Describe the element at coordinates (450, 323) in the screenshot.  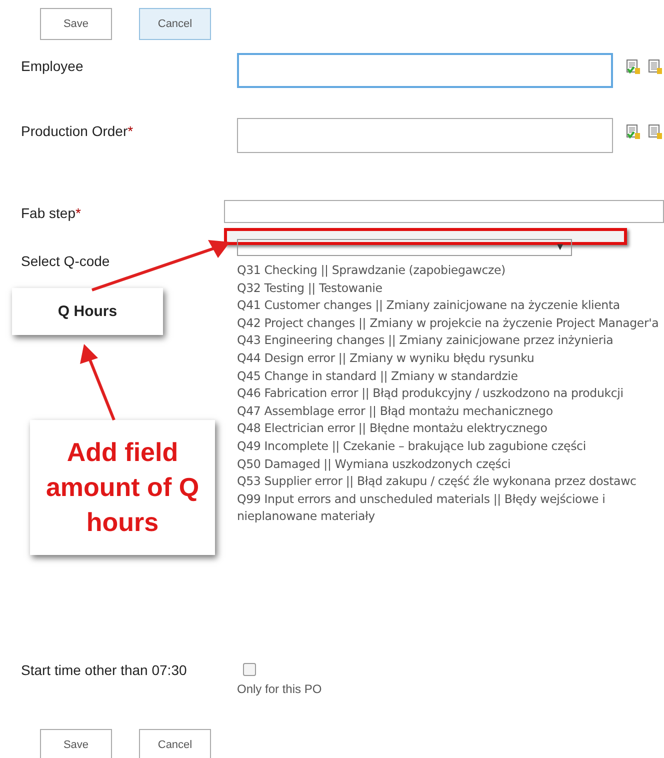
I see `option-text: Q42 Project changes || Zmiany w projekcie na życzenie Project Manager'a` at that location.